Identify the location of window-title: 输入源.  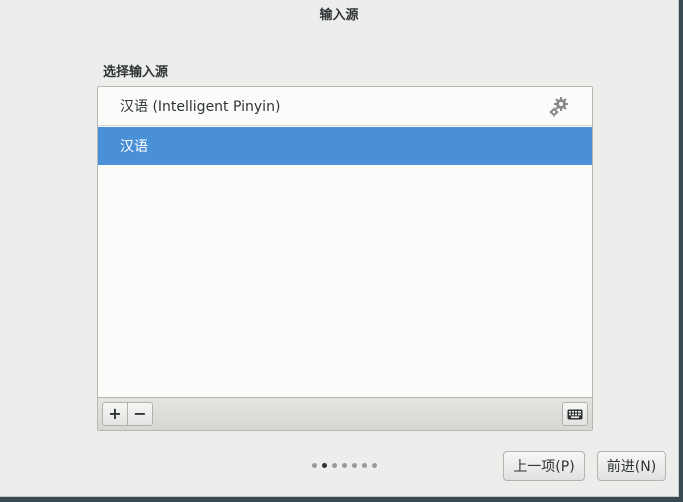
(339, 15).